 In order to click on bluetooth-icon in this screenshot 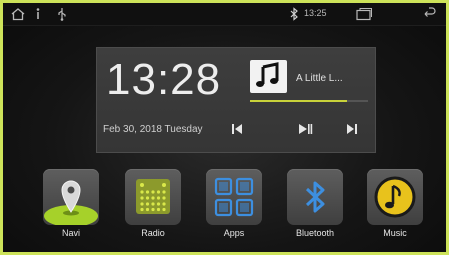, I will do `click(315, 197)`.